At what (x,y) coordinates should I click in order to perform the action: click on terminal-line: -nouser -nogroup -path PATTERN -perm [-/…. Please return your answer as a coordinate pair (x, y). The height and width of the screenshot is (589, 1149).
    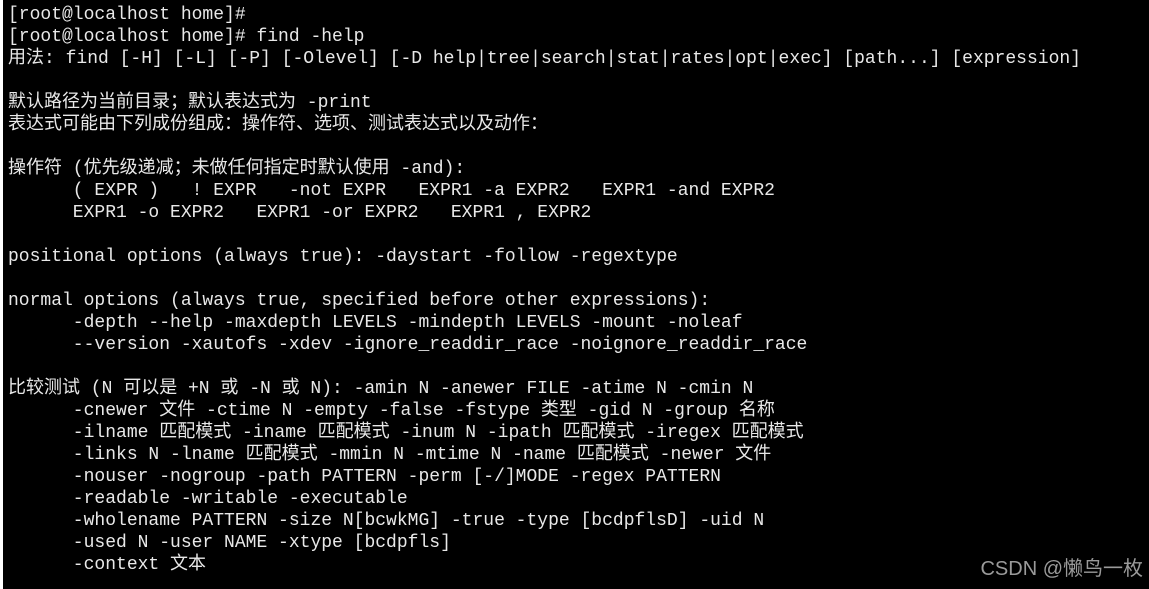
    Looking at the image, I should click on (364, 477).